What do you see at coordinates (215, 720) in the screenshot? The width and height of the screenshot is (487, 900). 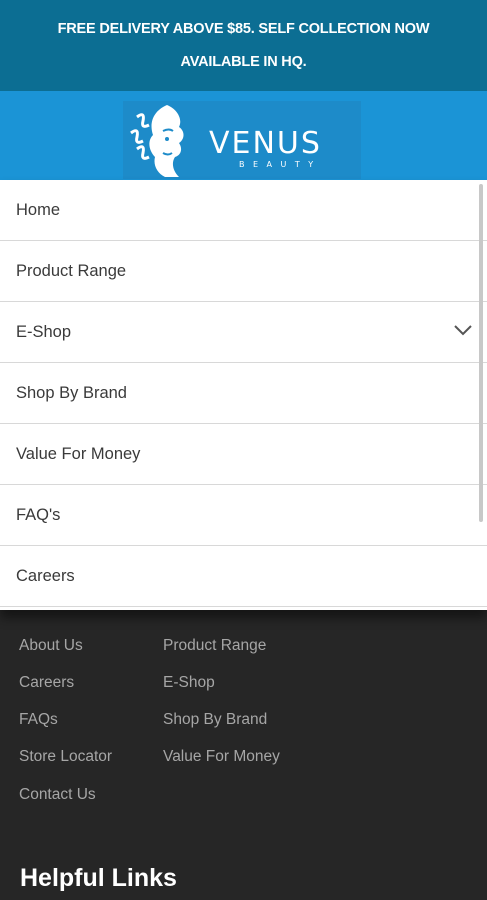 I see `footer-link-shop-by-brand: Shop By Brand` at bounding box center [215, 720].